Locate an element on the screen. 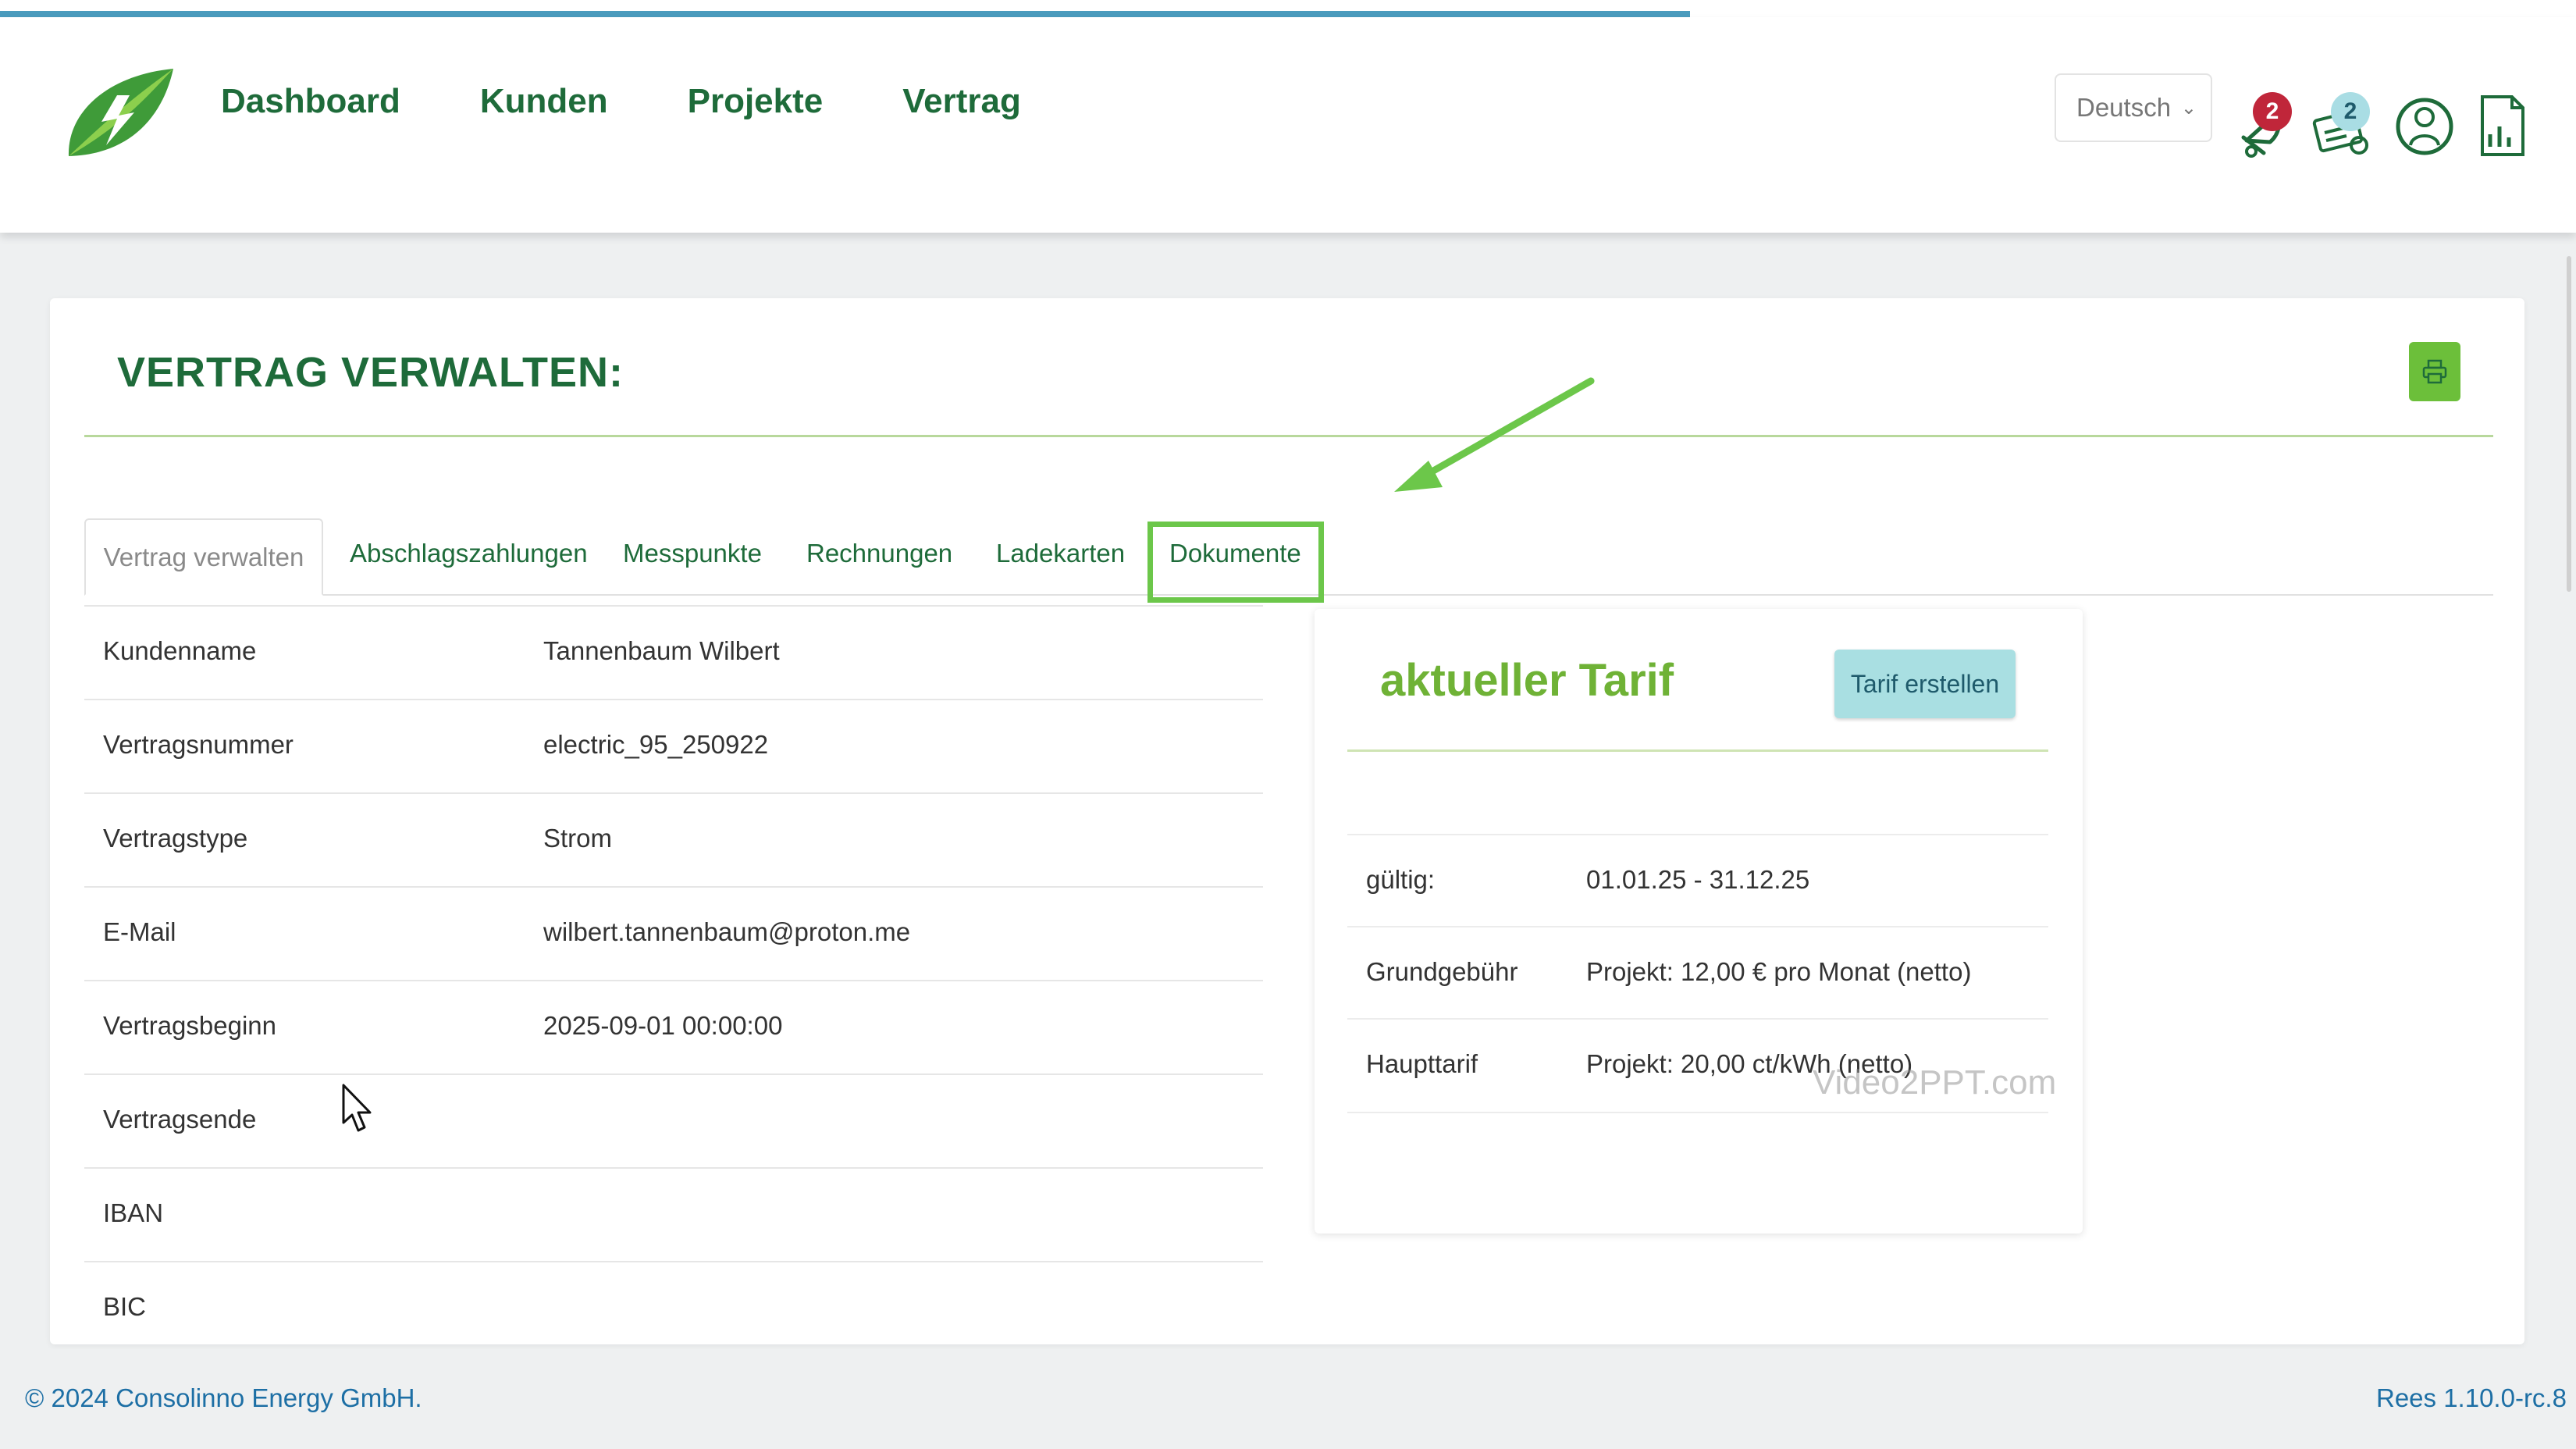 The image size is (2576, 1449). tab-rechnungen: Rechnungen is located at coordinates (879, 554).